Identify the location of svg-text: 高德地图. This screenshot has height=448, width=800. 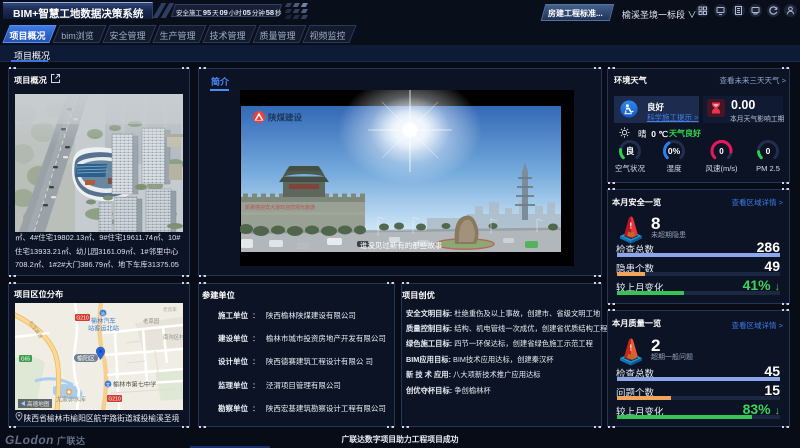
(38, 404).